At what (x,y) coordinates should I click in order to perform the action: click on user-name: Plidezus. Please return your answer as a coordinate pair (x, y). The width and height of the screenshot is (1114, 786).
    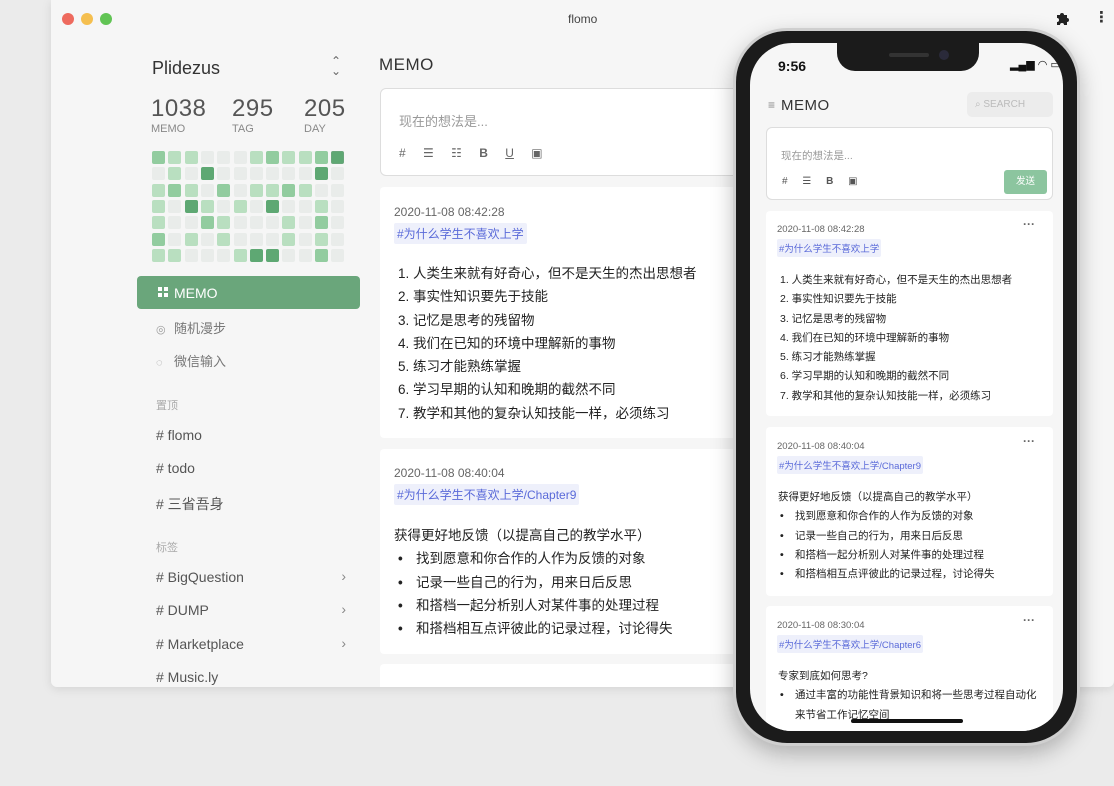
    Looking at the image, I should click on (186, 68).